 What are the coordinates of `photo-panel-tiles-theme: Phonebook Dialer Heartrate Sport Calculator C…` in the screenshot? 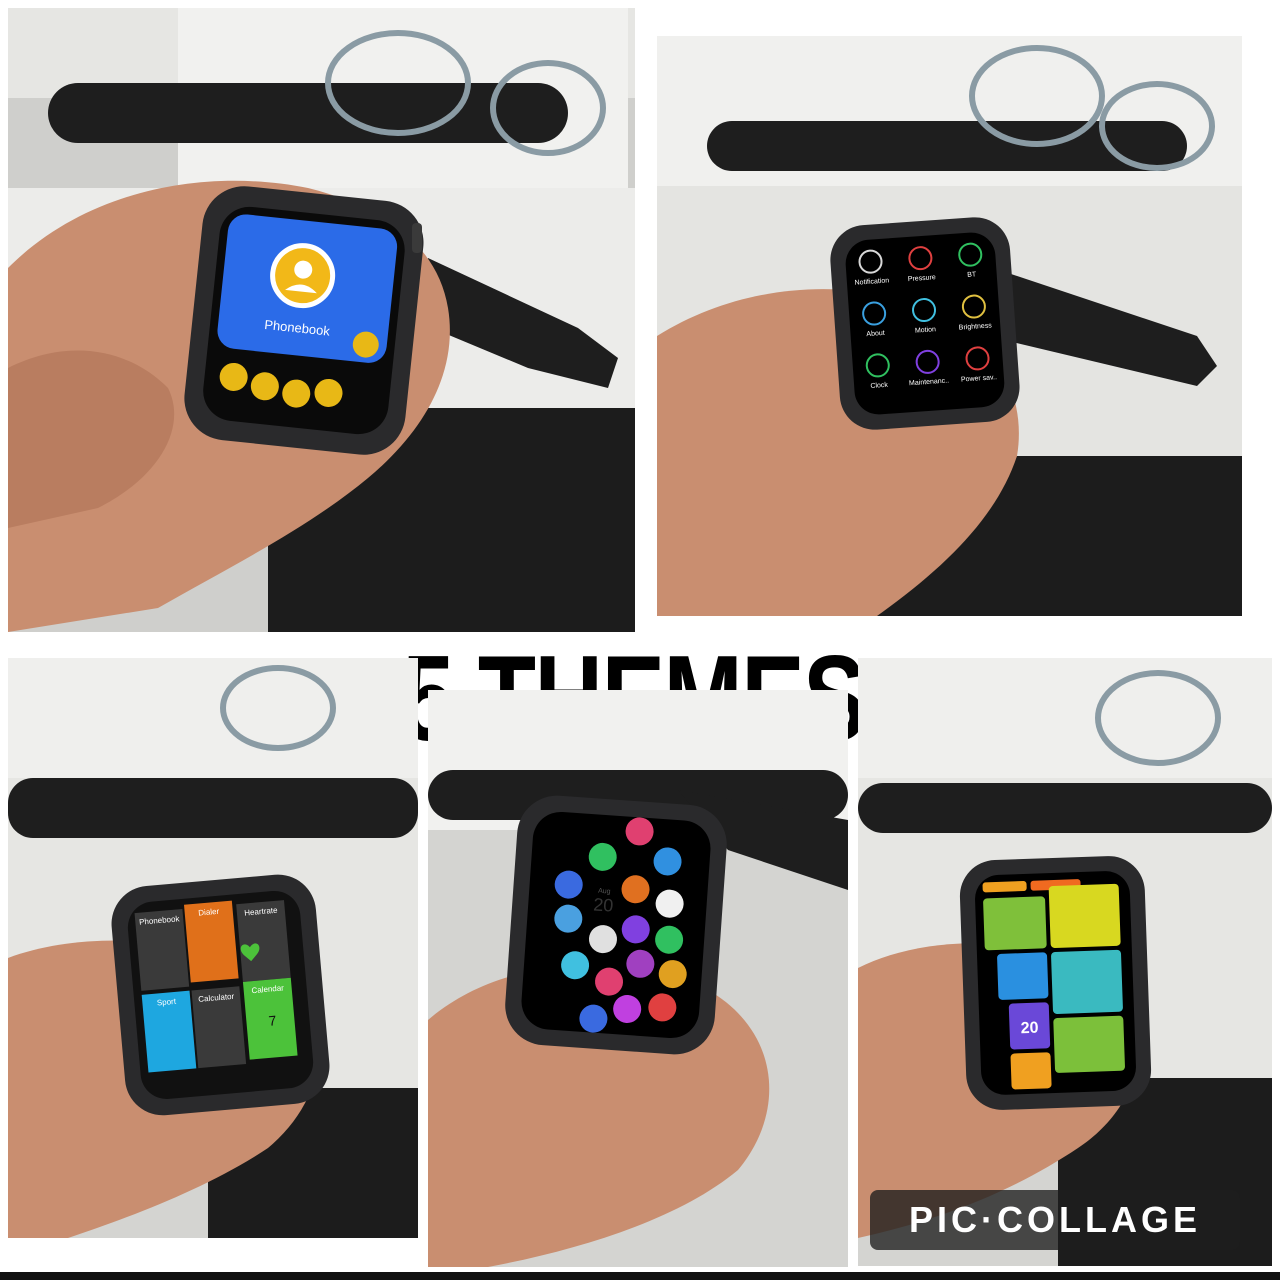 It's located at (213, 948).